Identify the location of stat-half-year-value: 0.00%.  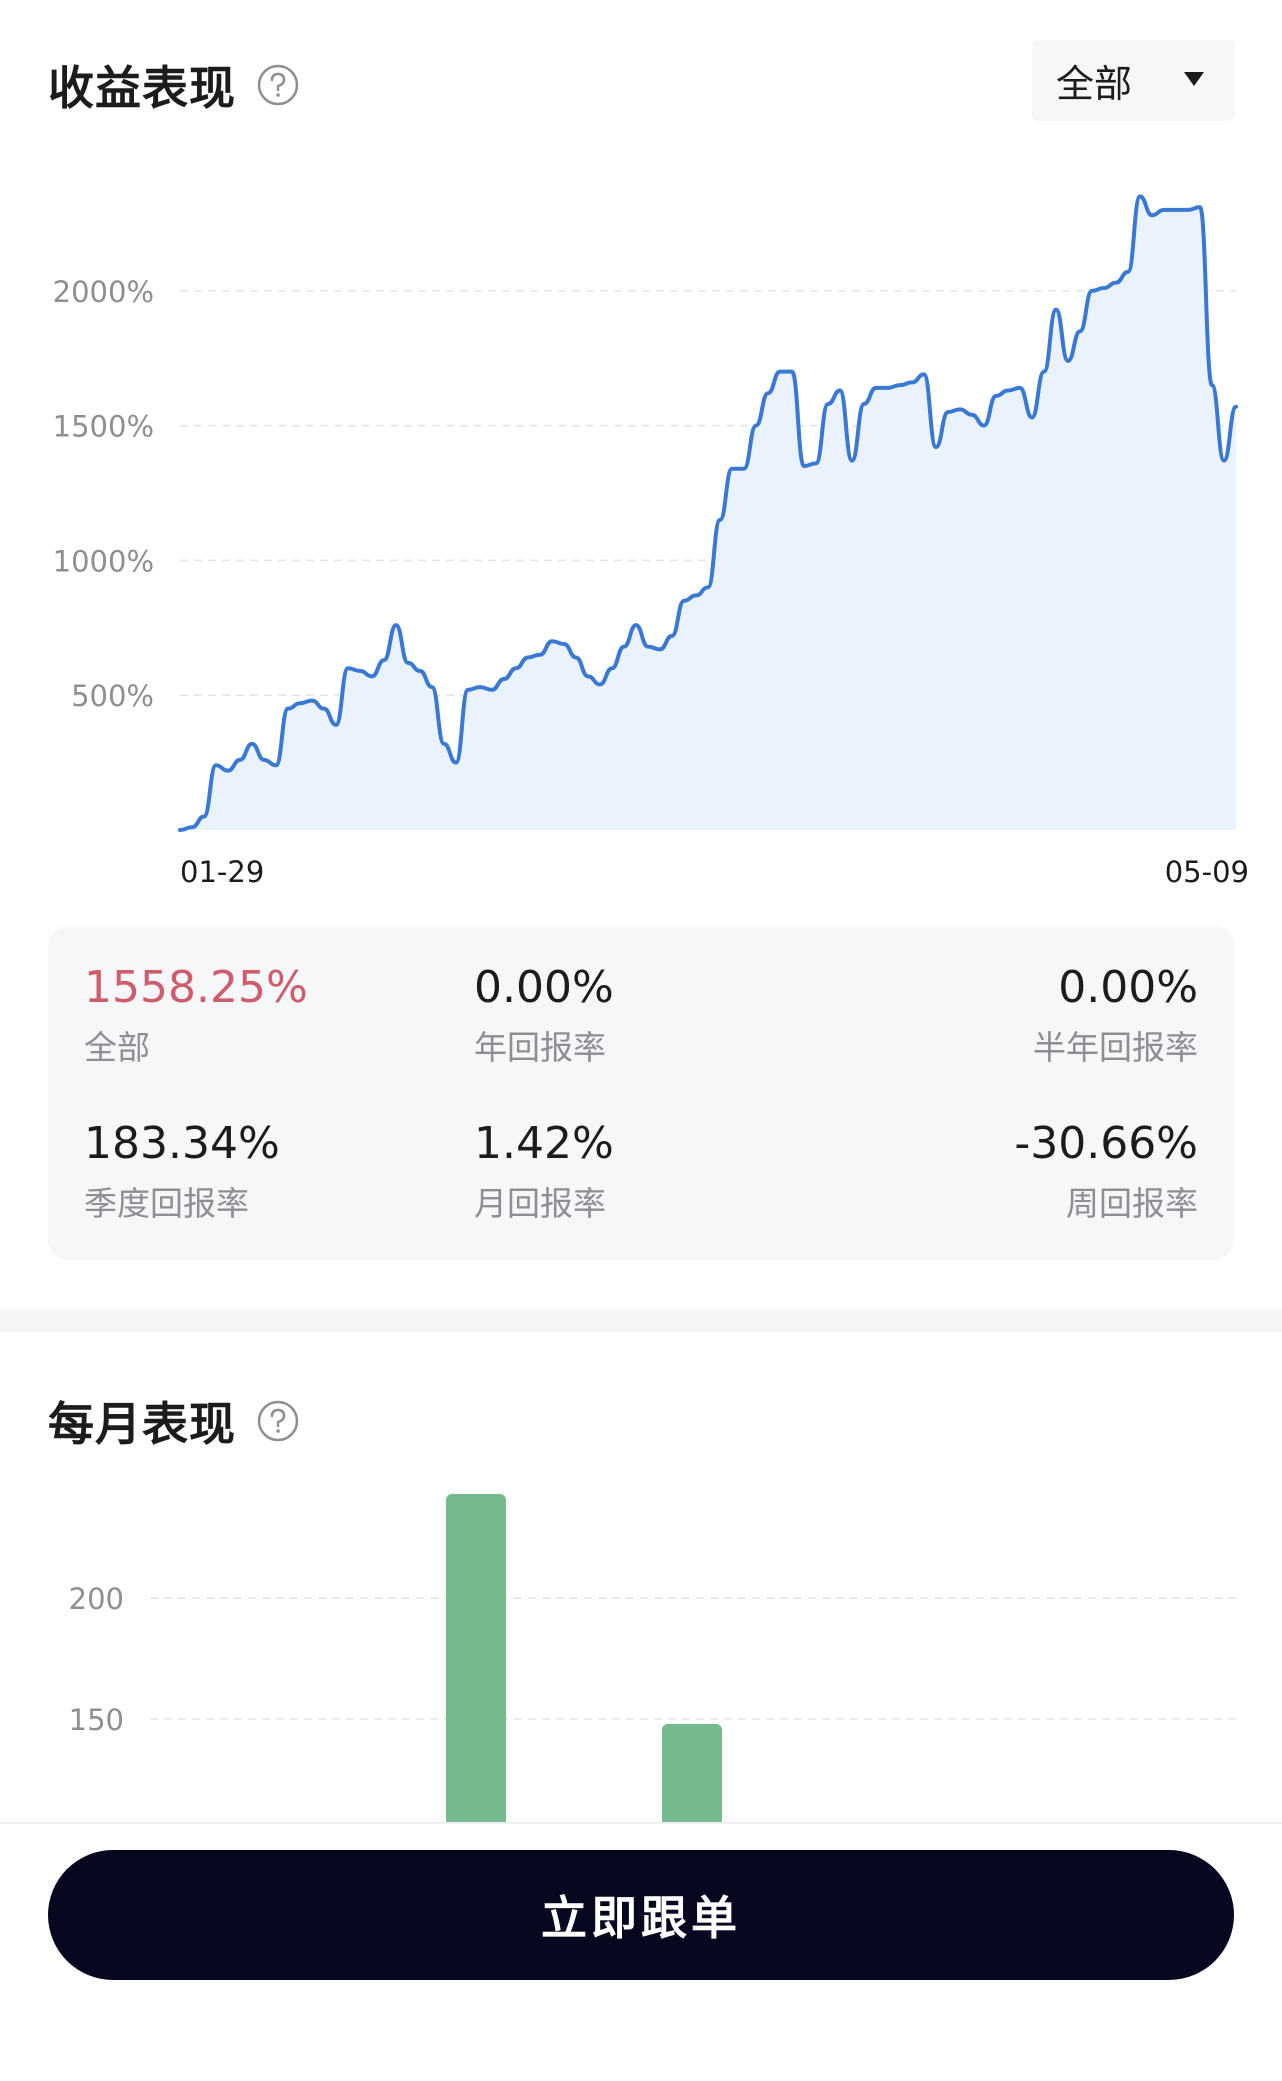
(1128, 987).